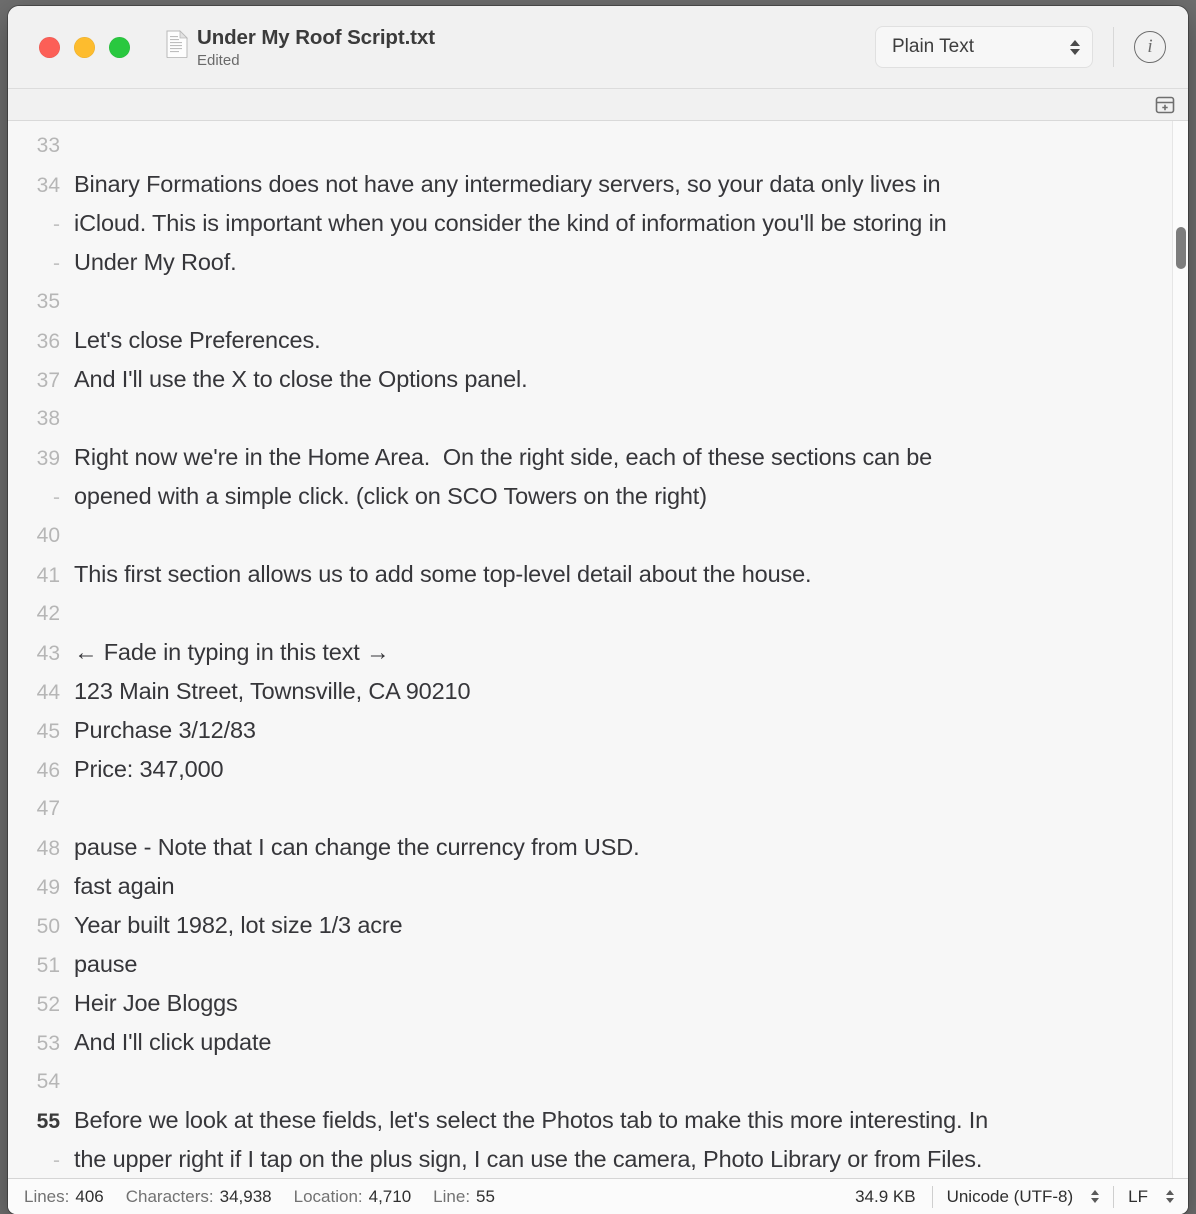 The height and width of the screenshot is (1214, 1196). I want to click on vertical-scrollbar, so click(1180, 649).